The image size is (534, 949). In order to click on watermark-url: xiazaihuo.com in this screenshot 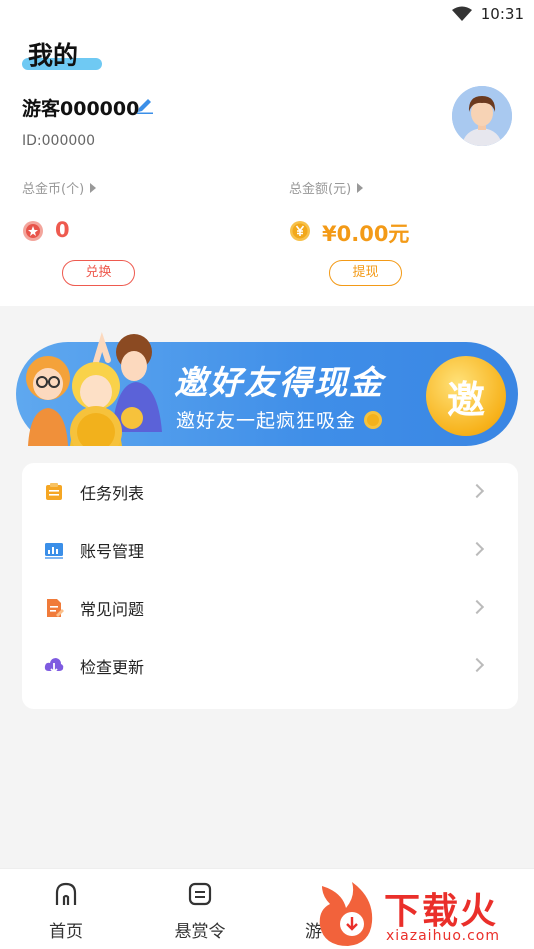, I will do `click(443, 936)`.